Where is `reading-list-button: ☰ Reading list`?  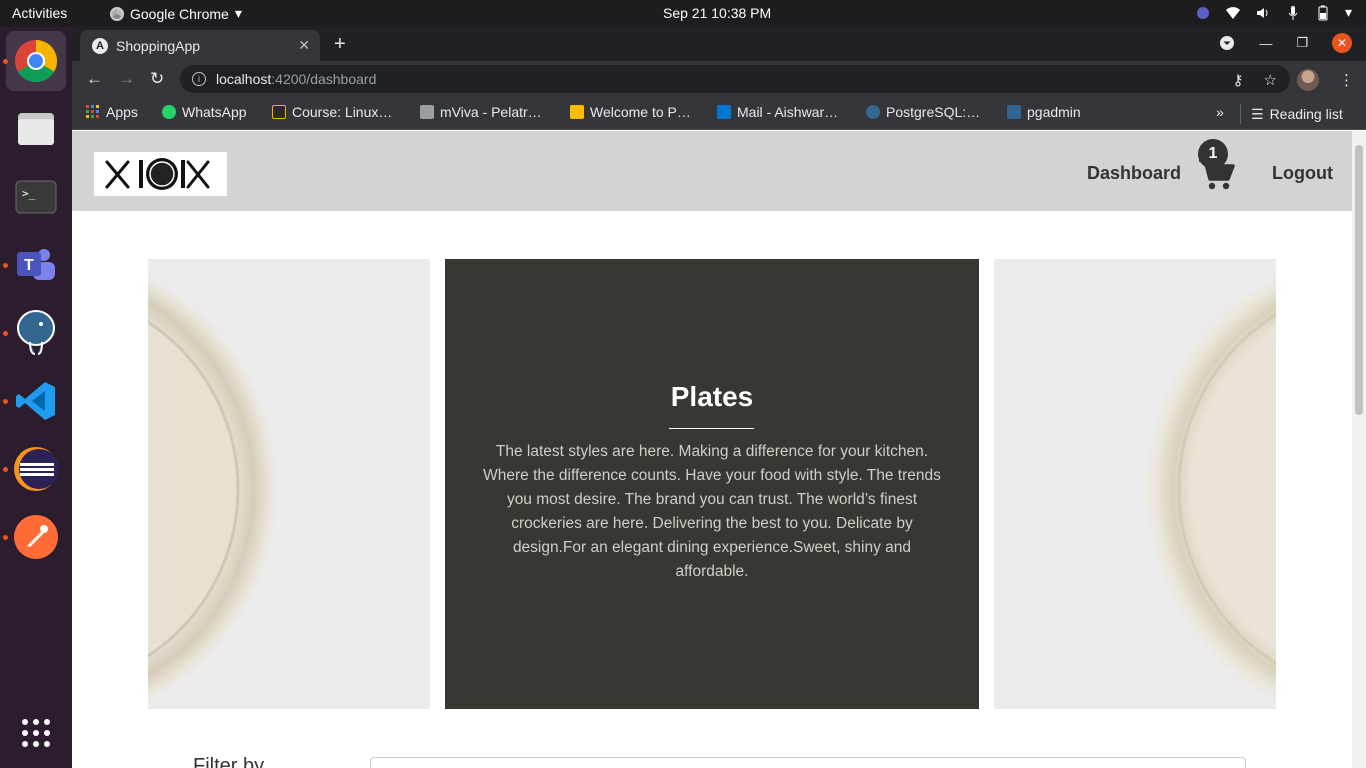
reading-list-button: ☰ Reading list is located at coordinates (1291, 114).